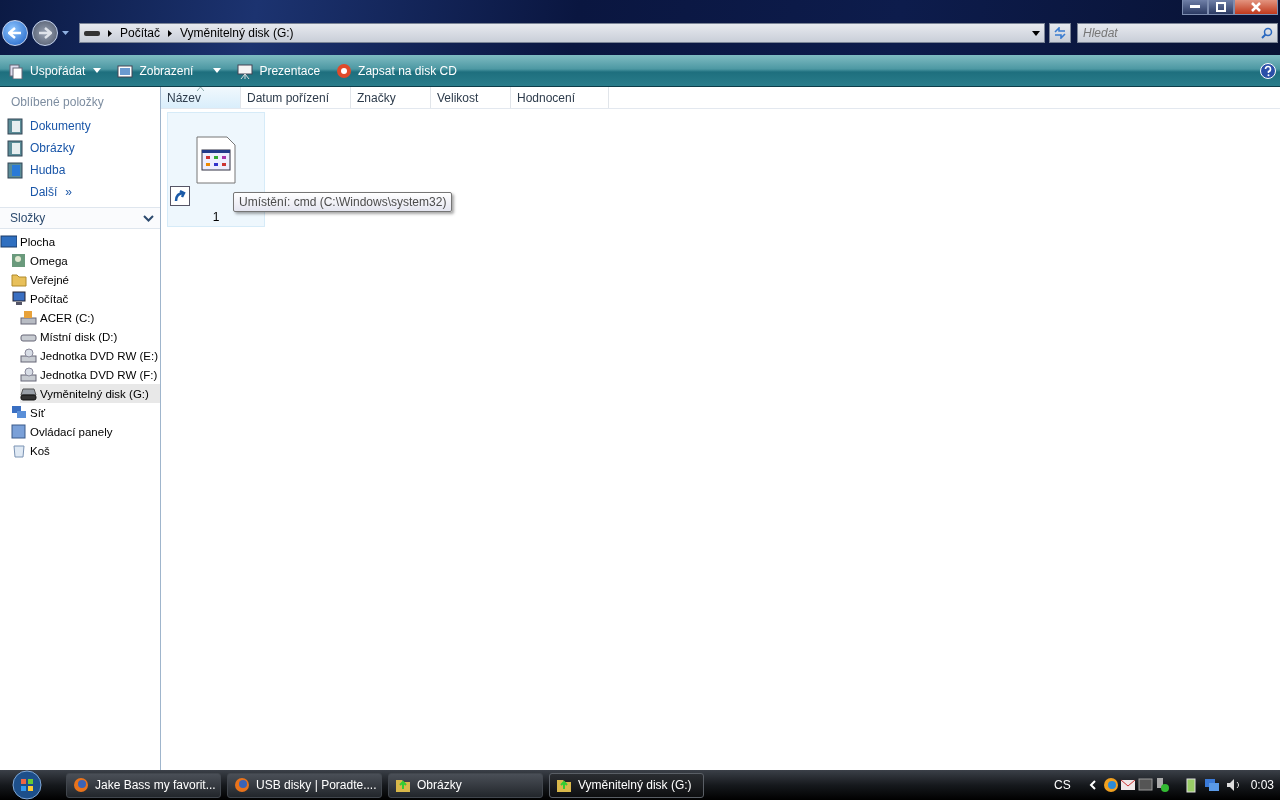 This screenshot has height=800, width=1280. Describe the element at coordinates (80, 126) in the screenshot. I see `favorite-link: Dokumenty` at that location.